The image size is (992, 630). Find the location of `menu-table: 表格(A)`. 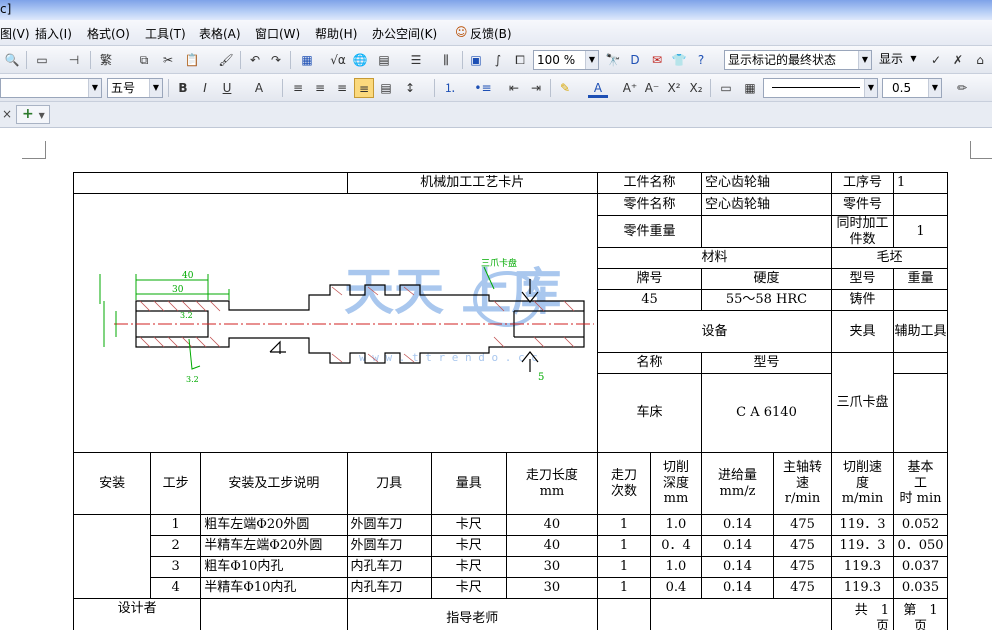

menu-table: 表格(A) is located at coordinates (220, 33).